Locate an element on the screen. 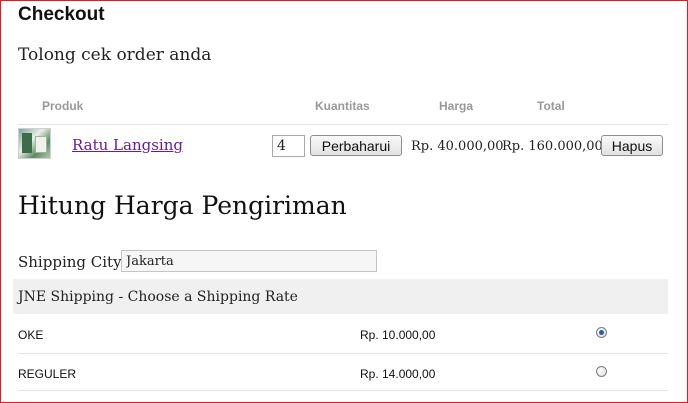  header-price: Harga is located at coordinates (456, 106).